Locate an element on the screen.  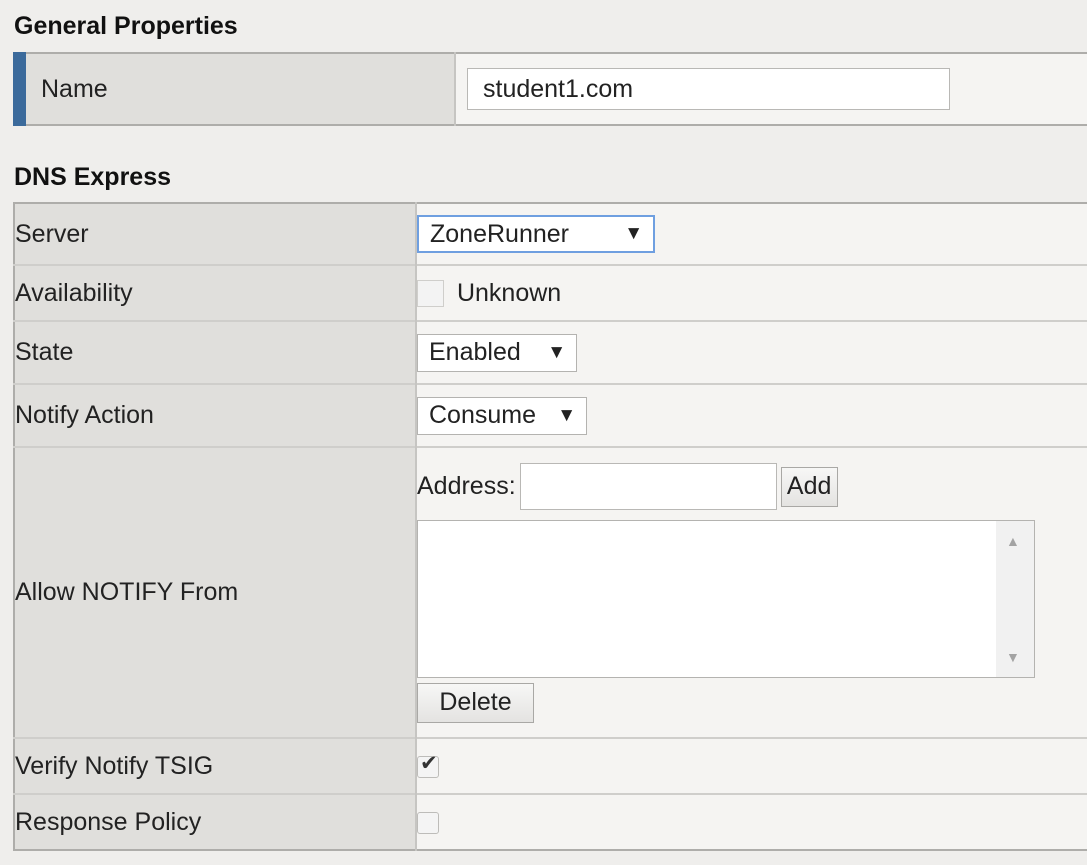
verify-tsig-value-cell: ✔ is located at coordinates (751, 766).